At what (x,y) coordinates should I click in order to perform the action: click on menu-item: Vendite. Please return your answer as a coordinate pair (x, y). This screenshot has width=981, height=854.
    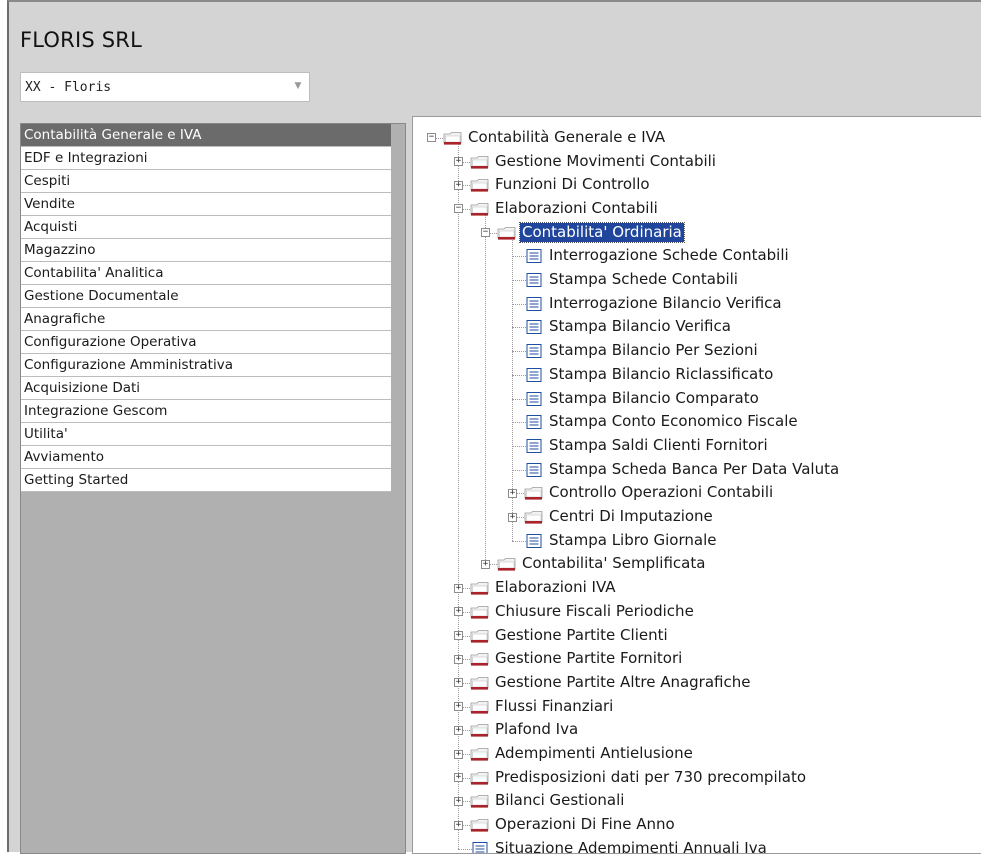
    Looking at the image, I should click on (206, 204).